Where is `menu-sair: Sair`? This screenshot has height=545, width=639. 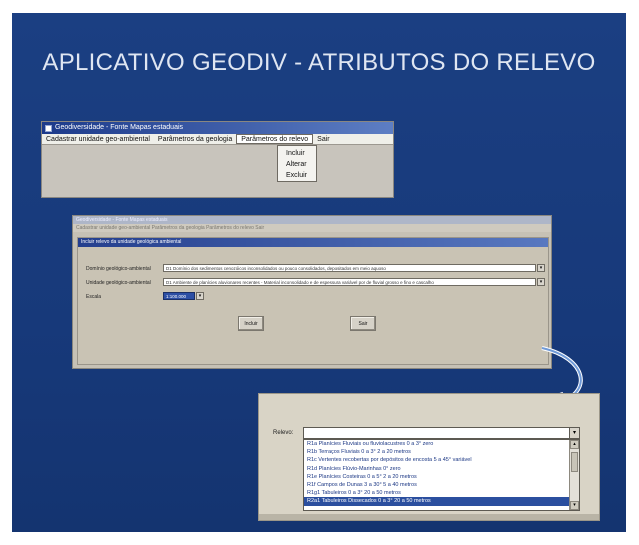
menu-sair: Sair is located at coordinates (323, 139).